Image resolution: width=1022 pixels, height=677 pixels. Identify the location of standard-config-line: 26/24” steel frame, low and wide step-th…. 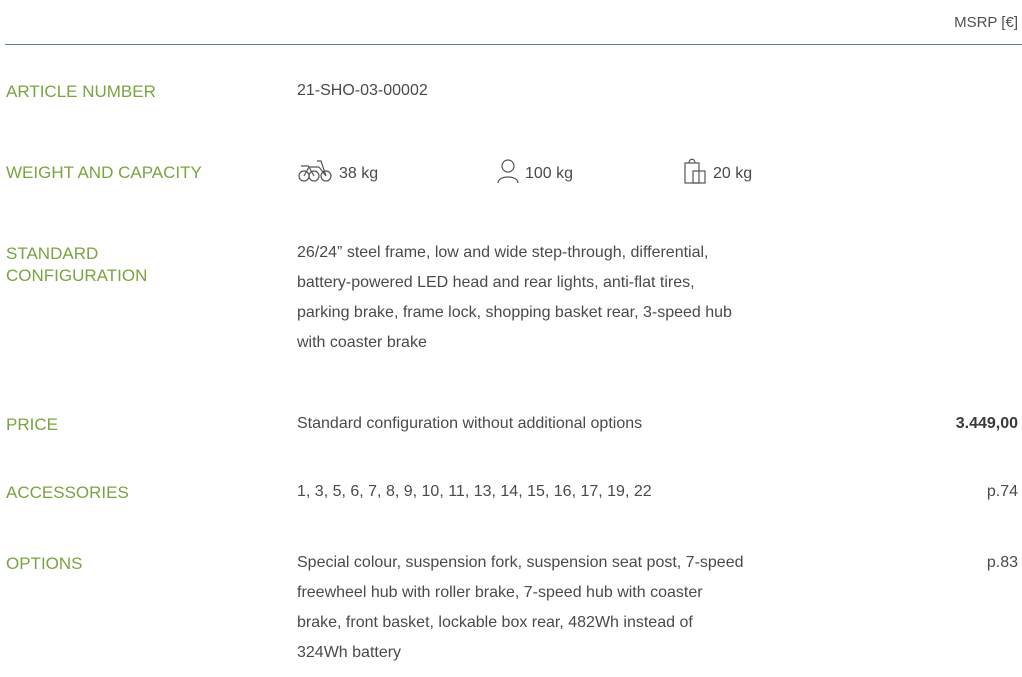
(503, 252).